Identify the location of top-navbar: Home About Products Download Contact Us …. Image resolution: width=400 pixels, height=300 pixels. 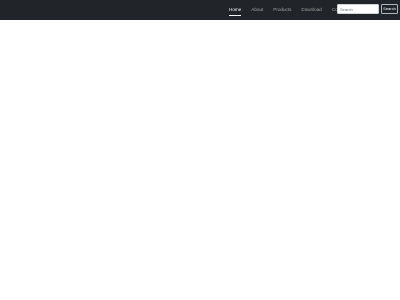
(200, 10).